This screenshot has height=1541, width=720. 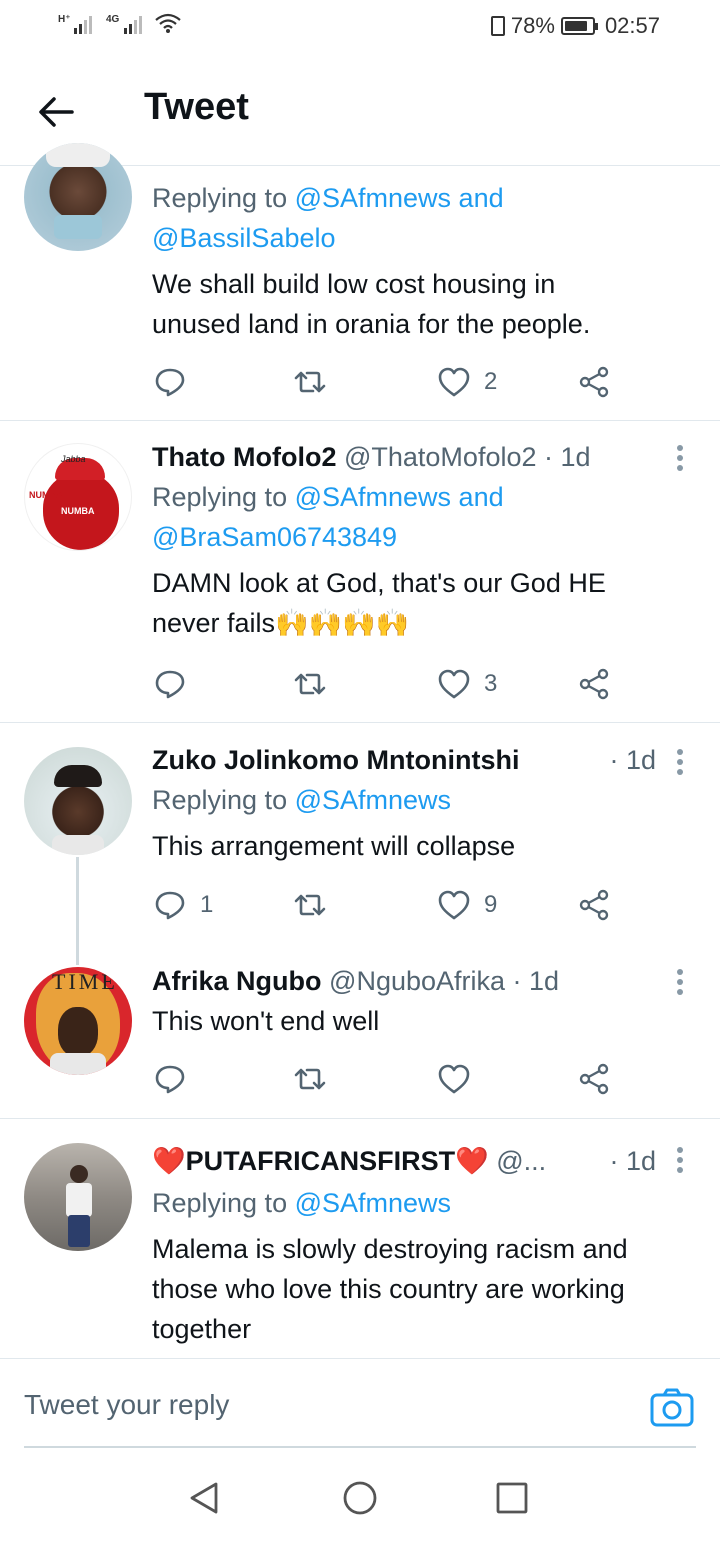 What do you see at coordinates (672, 1407) in the screenshot?
I see `camera-icon` at bounding box center [672, 1407].